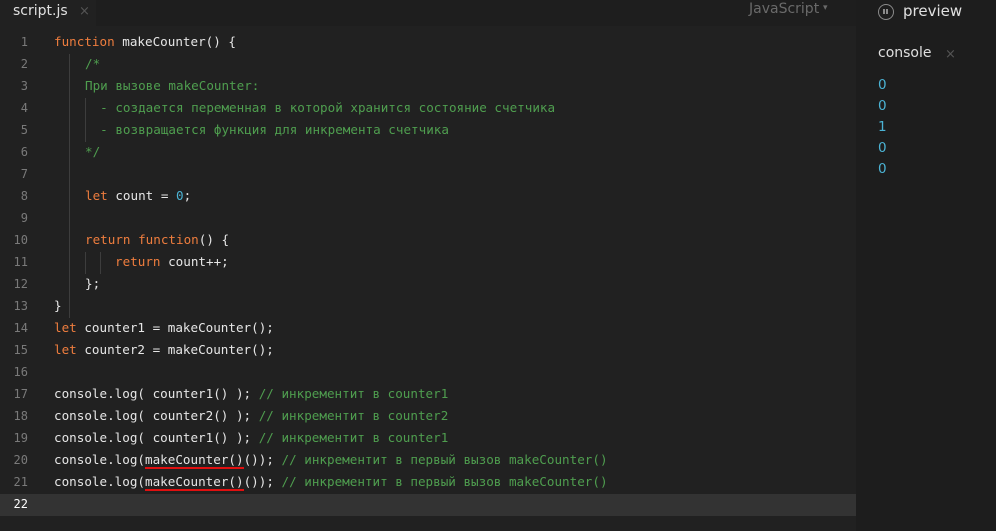  I want to click on pause-circle-icon, so click(886, 12).